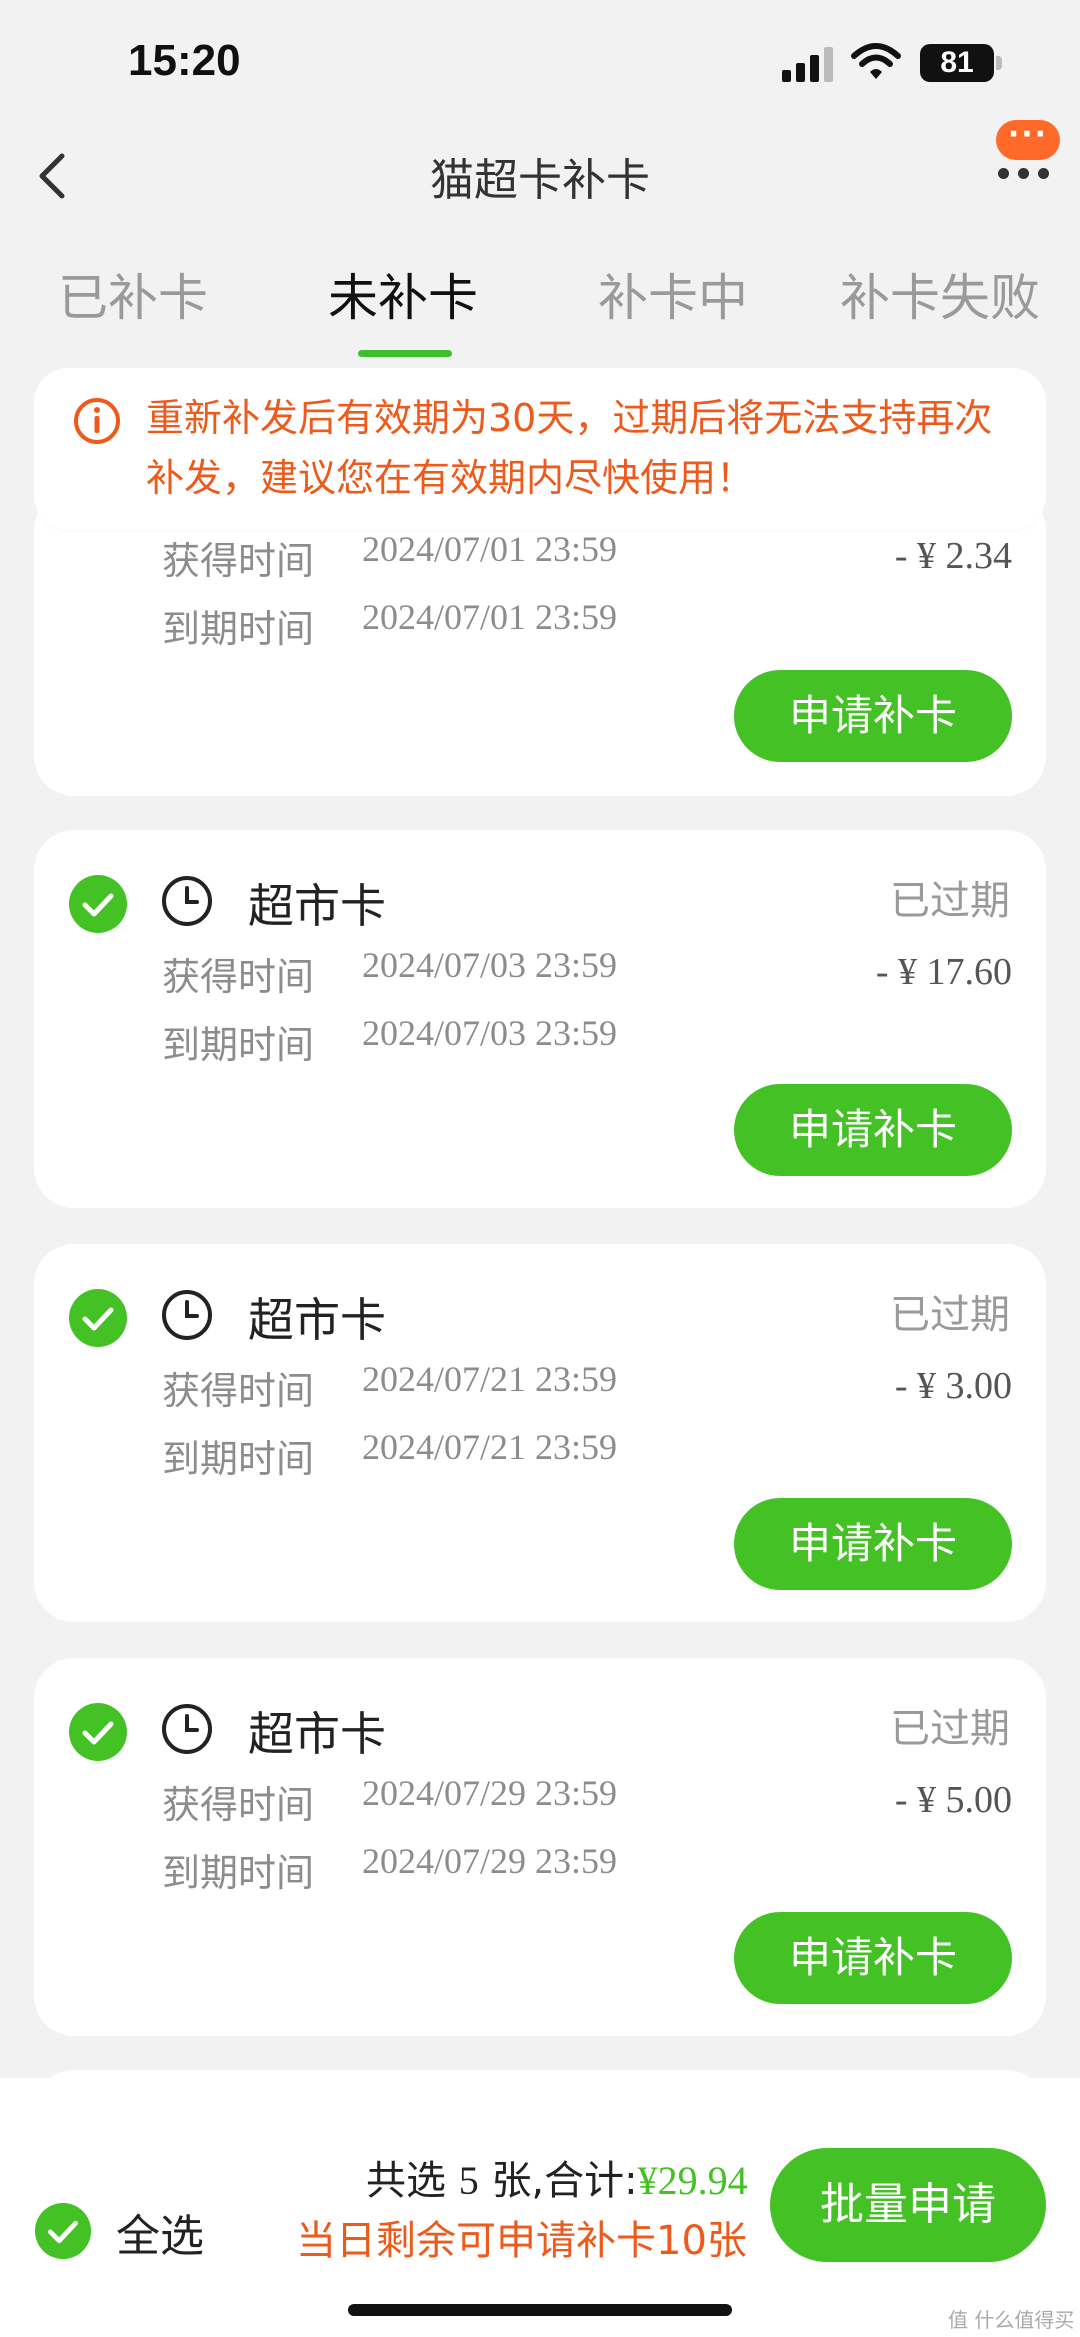 This screenshot has width=1080, height=2337. What do you see at coordinates (1028, 171) in the screenshot?
I see `more-dots-icon` at bounding box center [1028, 171].